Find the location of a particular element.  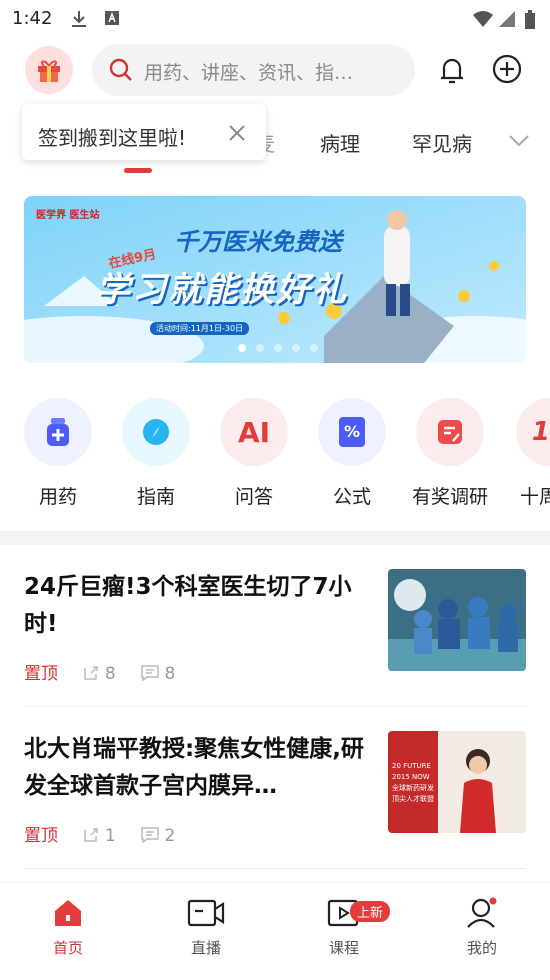

surgery-photo is located at coordinates (457, 620).